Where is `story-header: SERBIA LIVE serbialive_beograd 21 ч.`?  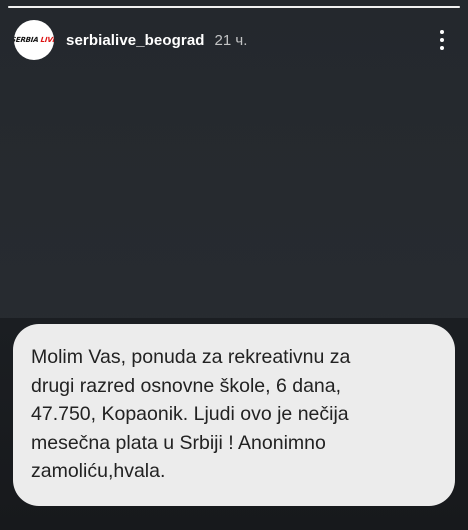 story-header: SERBIA LIVE serbialive_beograd 21 ч. is located at coordinates (234, 40).